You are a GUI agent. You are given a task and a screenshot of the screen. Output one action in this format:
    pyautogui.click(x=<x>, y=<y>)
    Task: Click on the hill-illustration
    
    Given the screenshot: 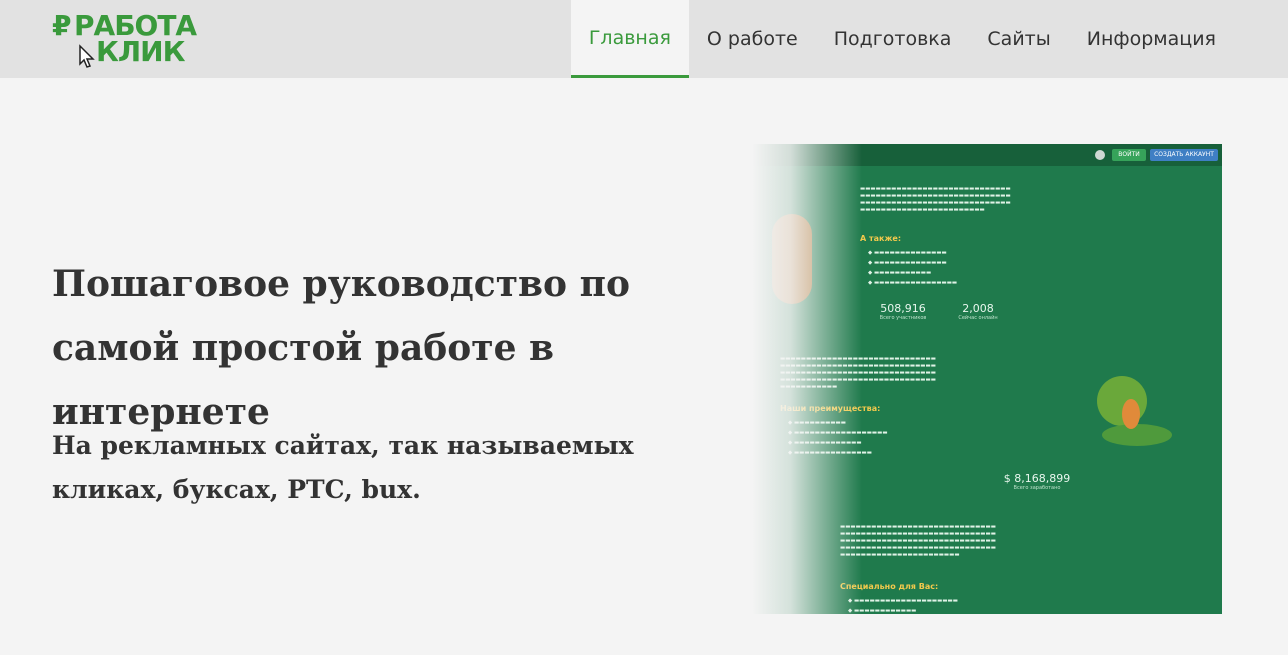 What is the action you would take?
    pyautogui.click(x=1137, y=435)
    